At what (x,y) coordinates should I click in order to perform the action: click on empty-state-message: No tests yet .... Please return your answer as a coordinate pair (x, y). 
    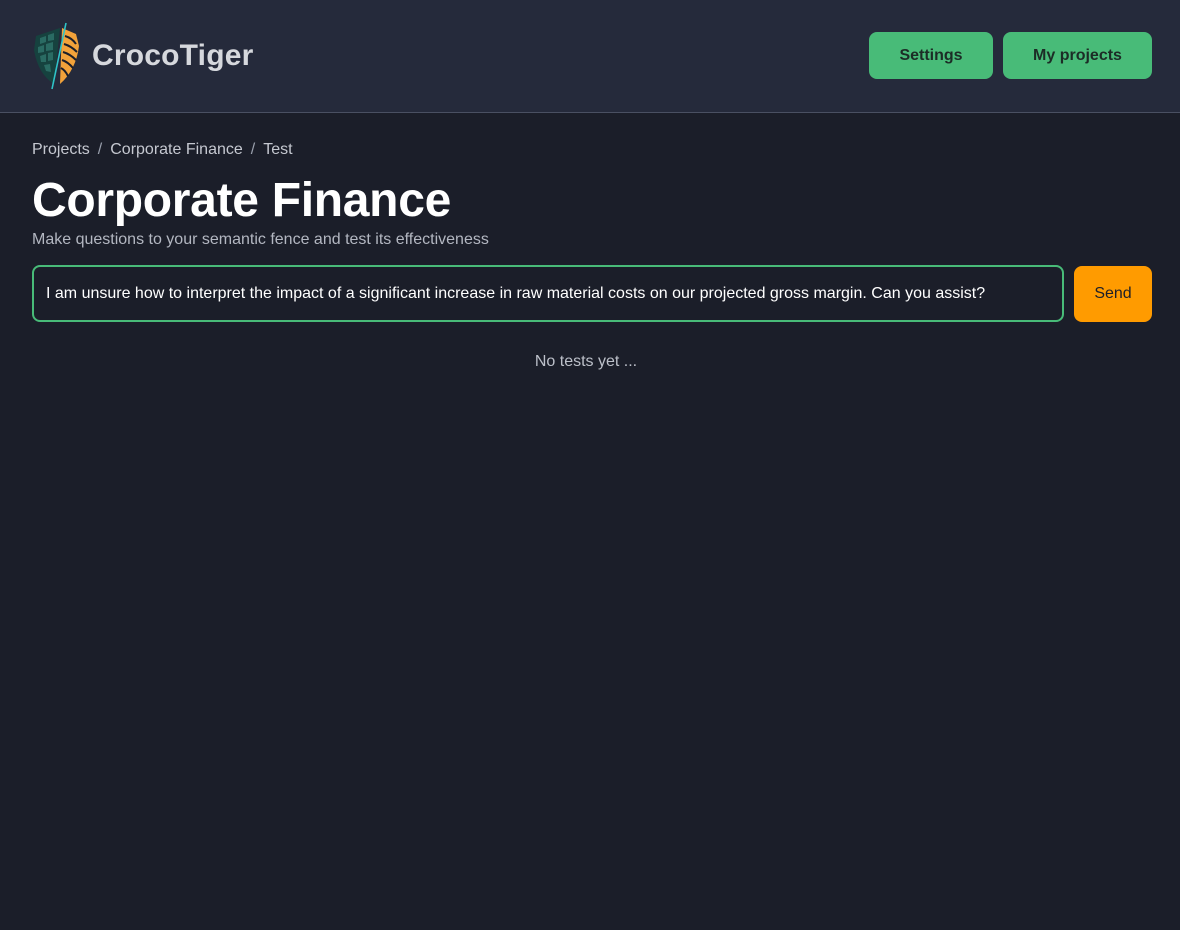
    Looking at the image, I should click on (586, 361).